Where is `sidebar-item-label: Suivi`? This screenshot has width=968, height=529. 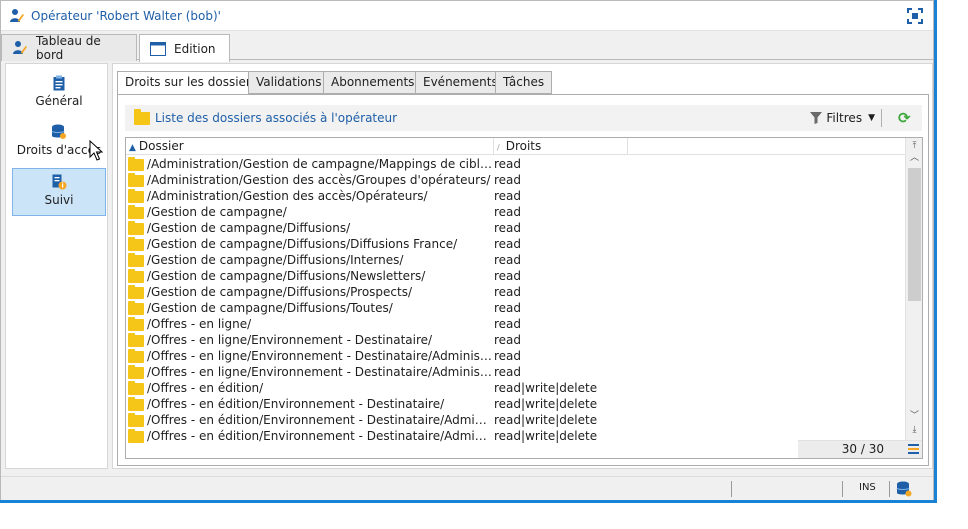 sidebar-item-label: Suivi is located at coordinates (59, 200).